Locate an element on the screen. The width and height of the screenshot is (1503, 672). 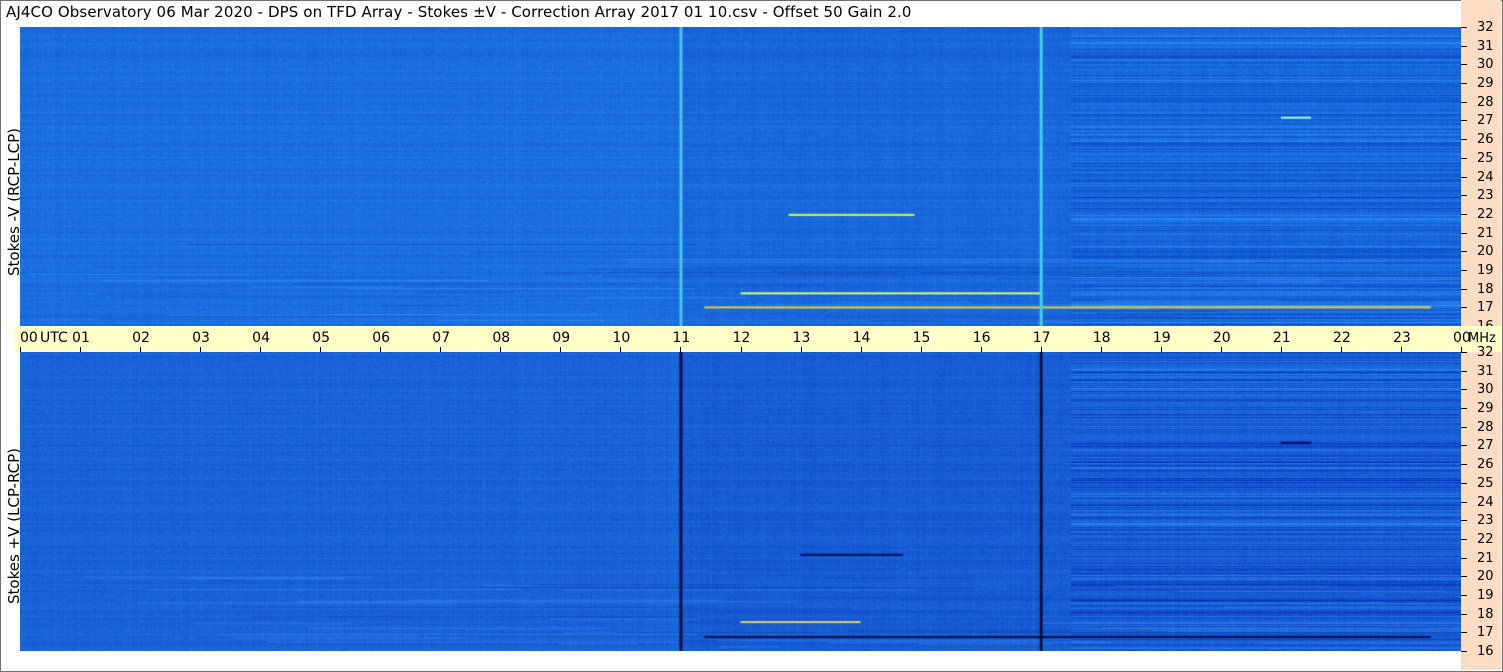
time-tick-label: 09 is located at coordinates (561, 338).